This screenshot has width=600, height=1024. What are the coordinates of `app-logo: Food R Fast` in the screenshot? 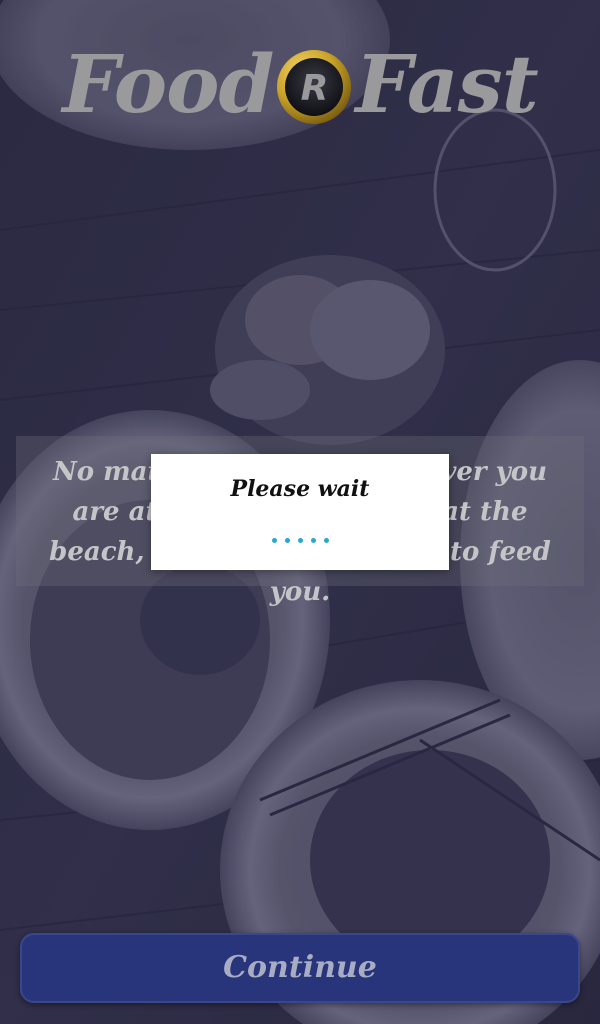 It's located at (300, 77).